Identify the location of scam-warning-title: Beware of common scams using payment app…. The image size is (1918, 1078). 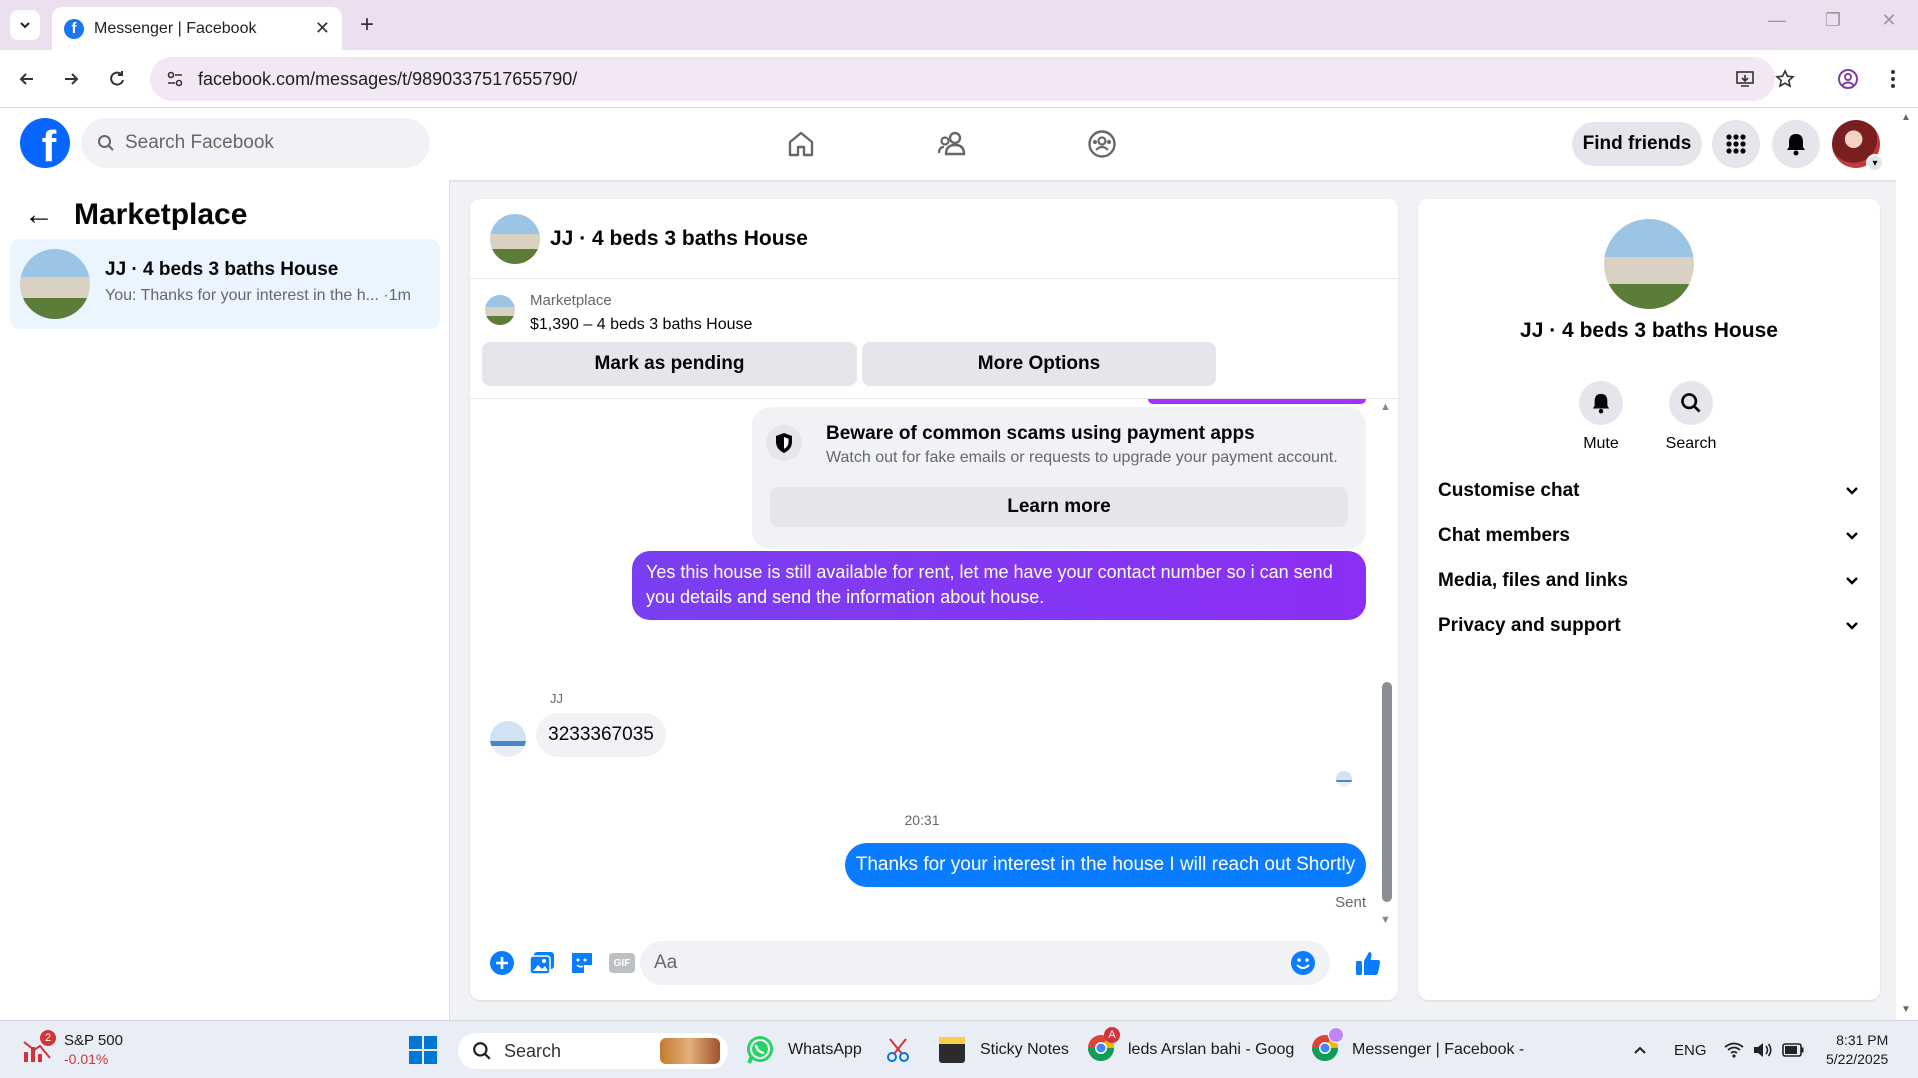
(1040, 433).